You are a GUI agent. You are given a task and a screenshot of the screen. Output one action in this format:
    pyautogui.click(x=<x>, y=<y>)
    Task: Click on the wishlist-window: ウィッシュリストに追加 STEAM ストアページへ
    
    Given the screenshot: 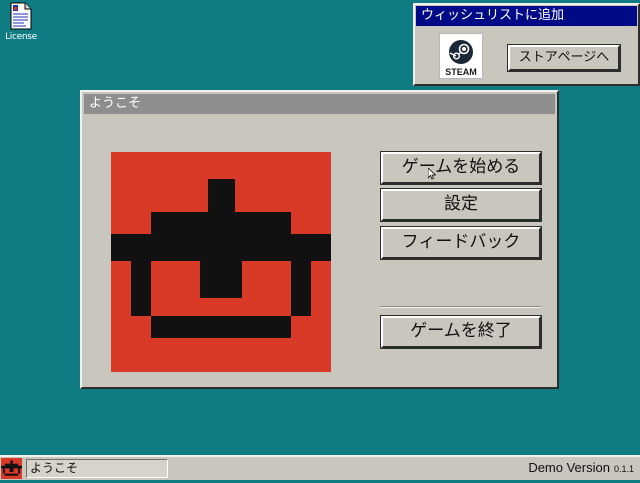 What is the action you would take?
    pyautogui.click(x=526, y=44)
    